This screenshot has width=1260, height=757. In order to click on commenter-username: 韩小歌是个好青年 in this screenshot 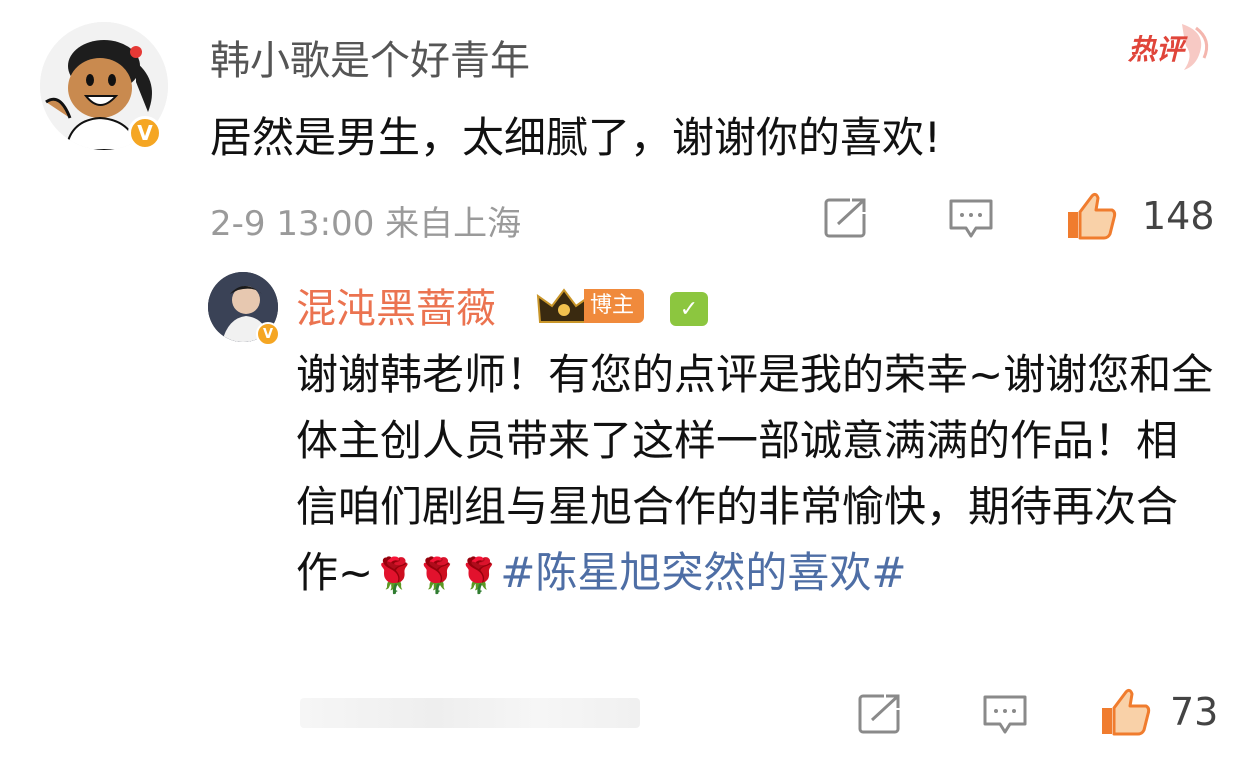, I will do `click(370, 57)`.